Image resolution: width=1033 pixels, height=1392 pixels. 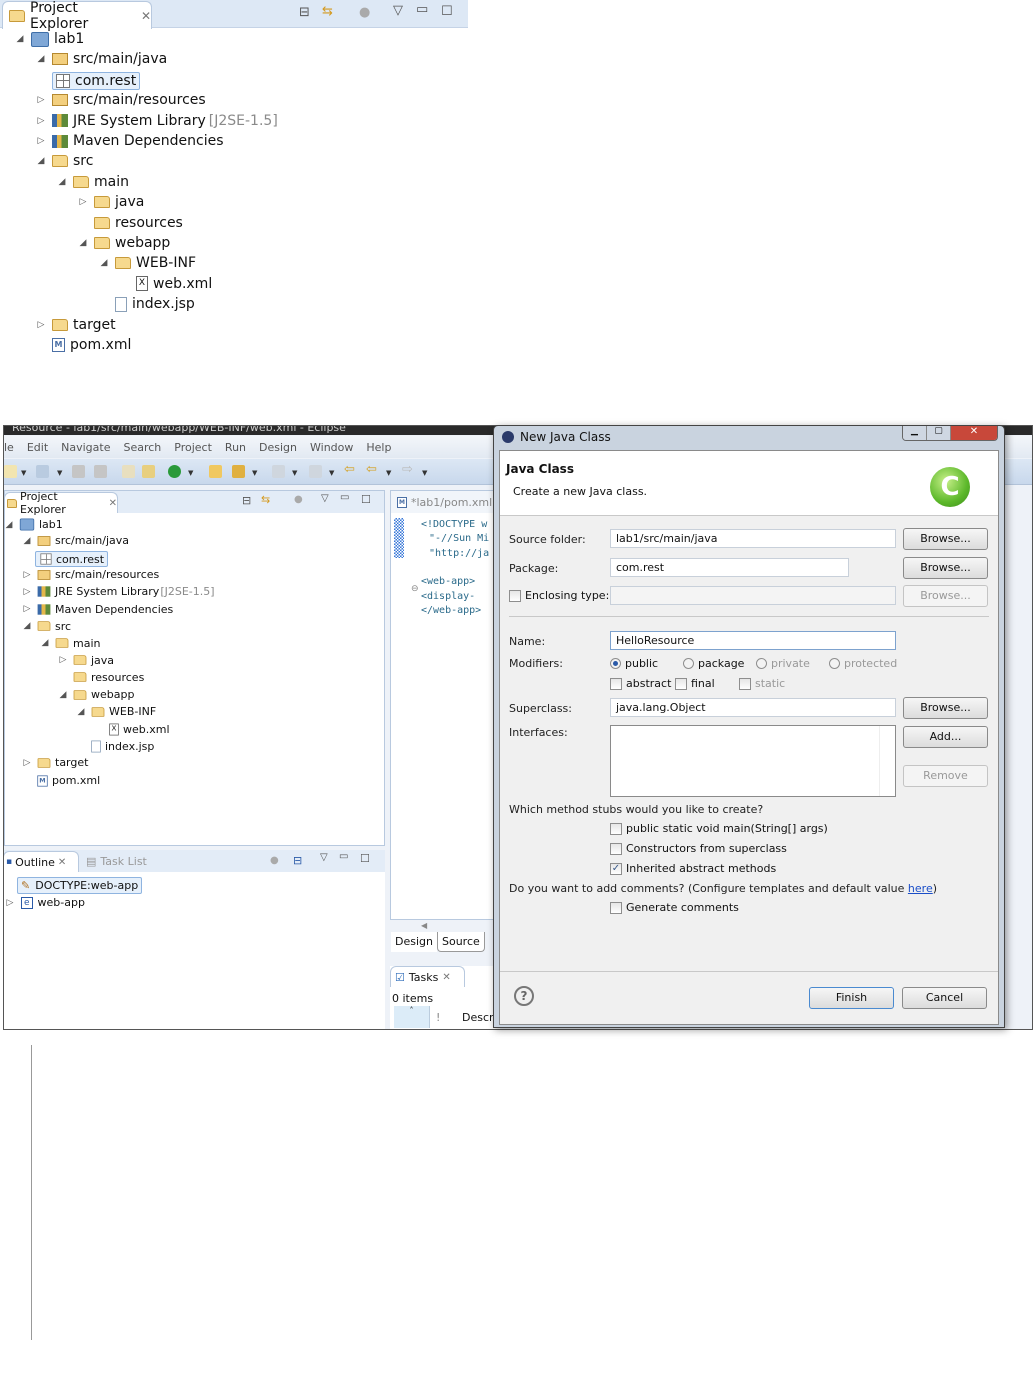 I want to click on modifier-static-checkbox: static, so click(x=762, y=683).